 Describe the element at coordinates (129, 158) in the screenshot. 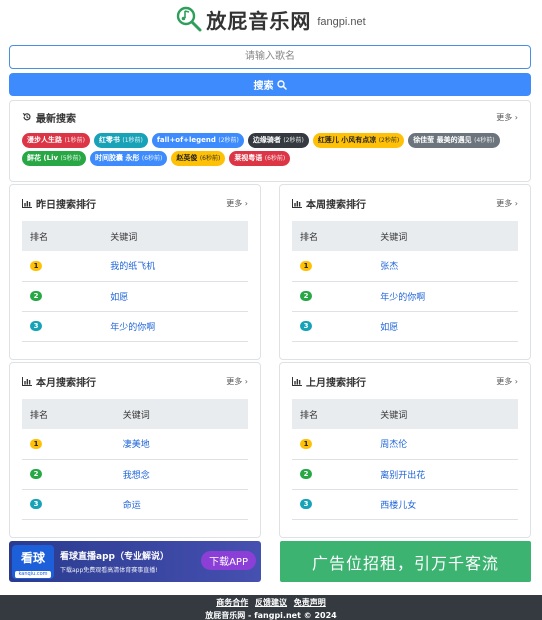

I see `recent-search-tag: 时间胶囊 永彤 (6秒前)` at that location.